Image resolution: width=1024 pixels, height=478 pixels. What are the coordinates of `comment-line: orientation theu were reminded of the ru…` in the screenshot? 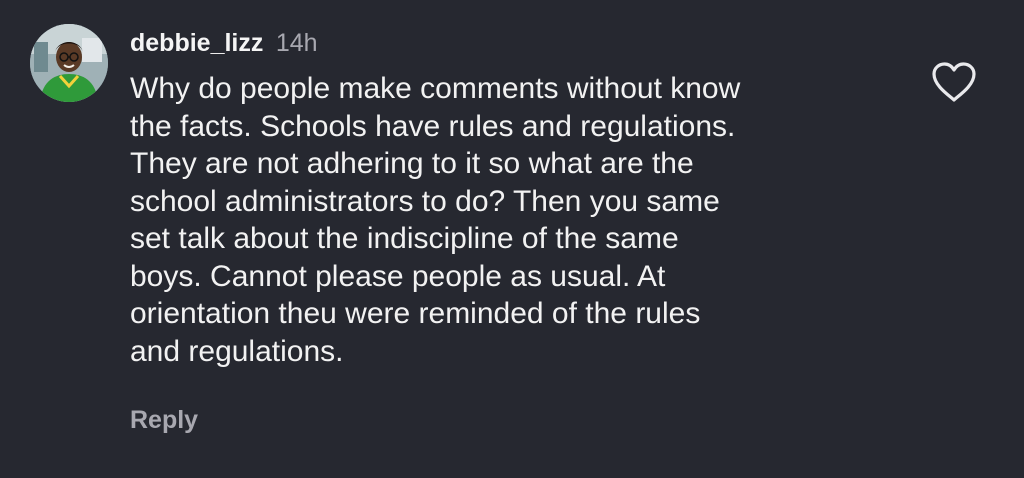 It's located at (415, 313).